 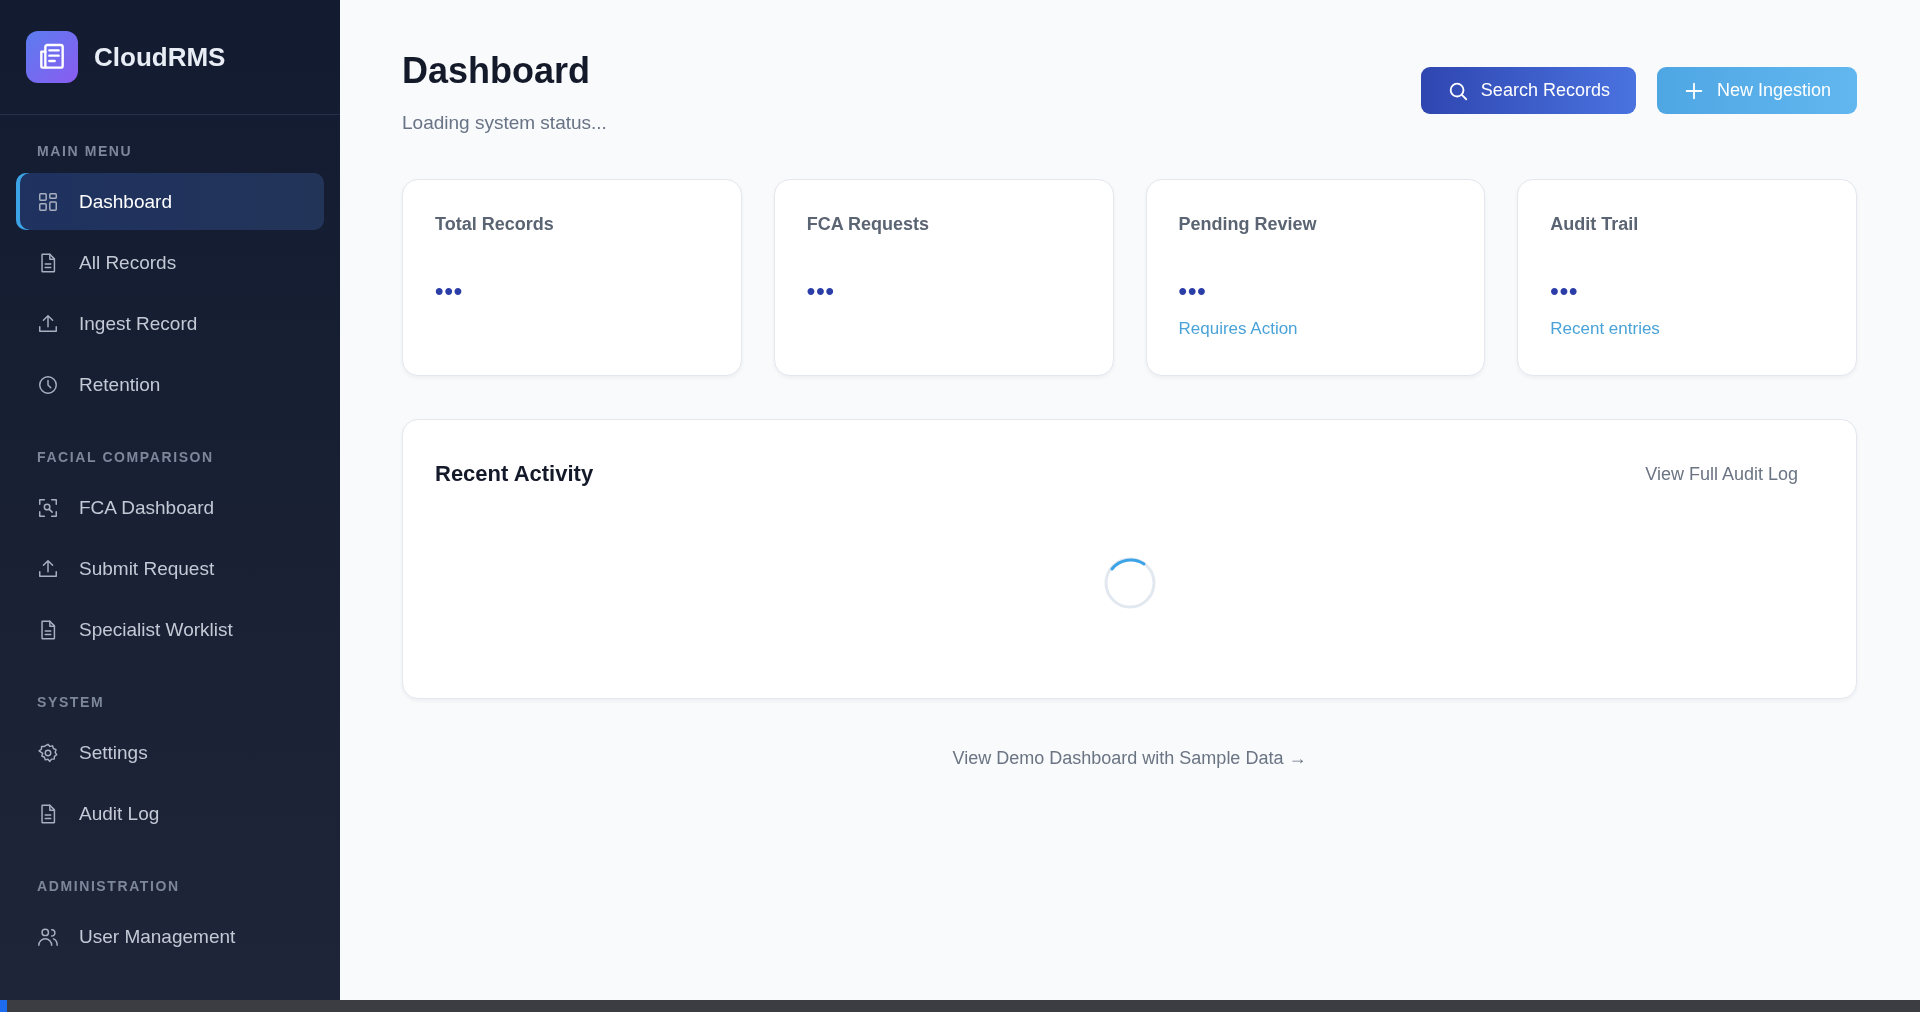 I want to click on card-title: Recent Activity, so click(x=514, y=474).